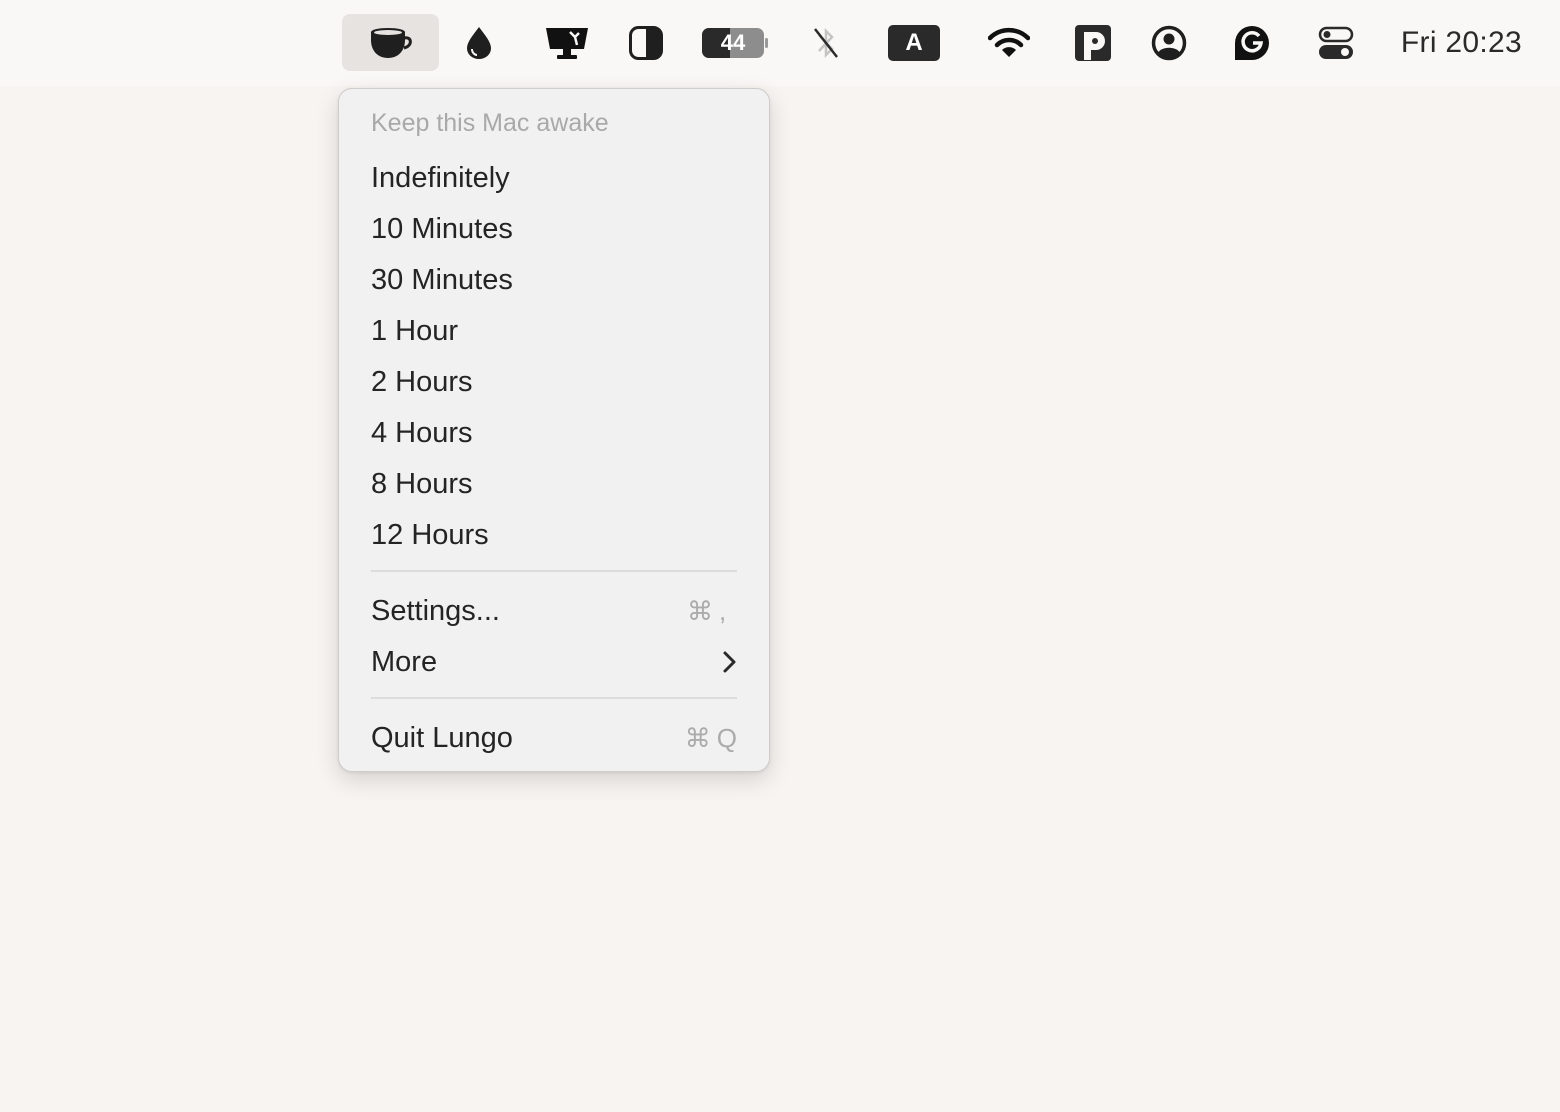 The image size is (1560, 1112). I want to click on user-account-icon, so click(1169, 43).